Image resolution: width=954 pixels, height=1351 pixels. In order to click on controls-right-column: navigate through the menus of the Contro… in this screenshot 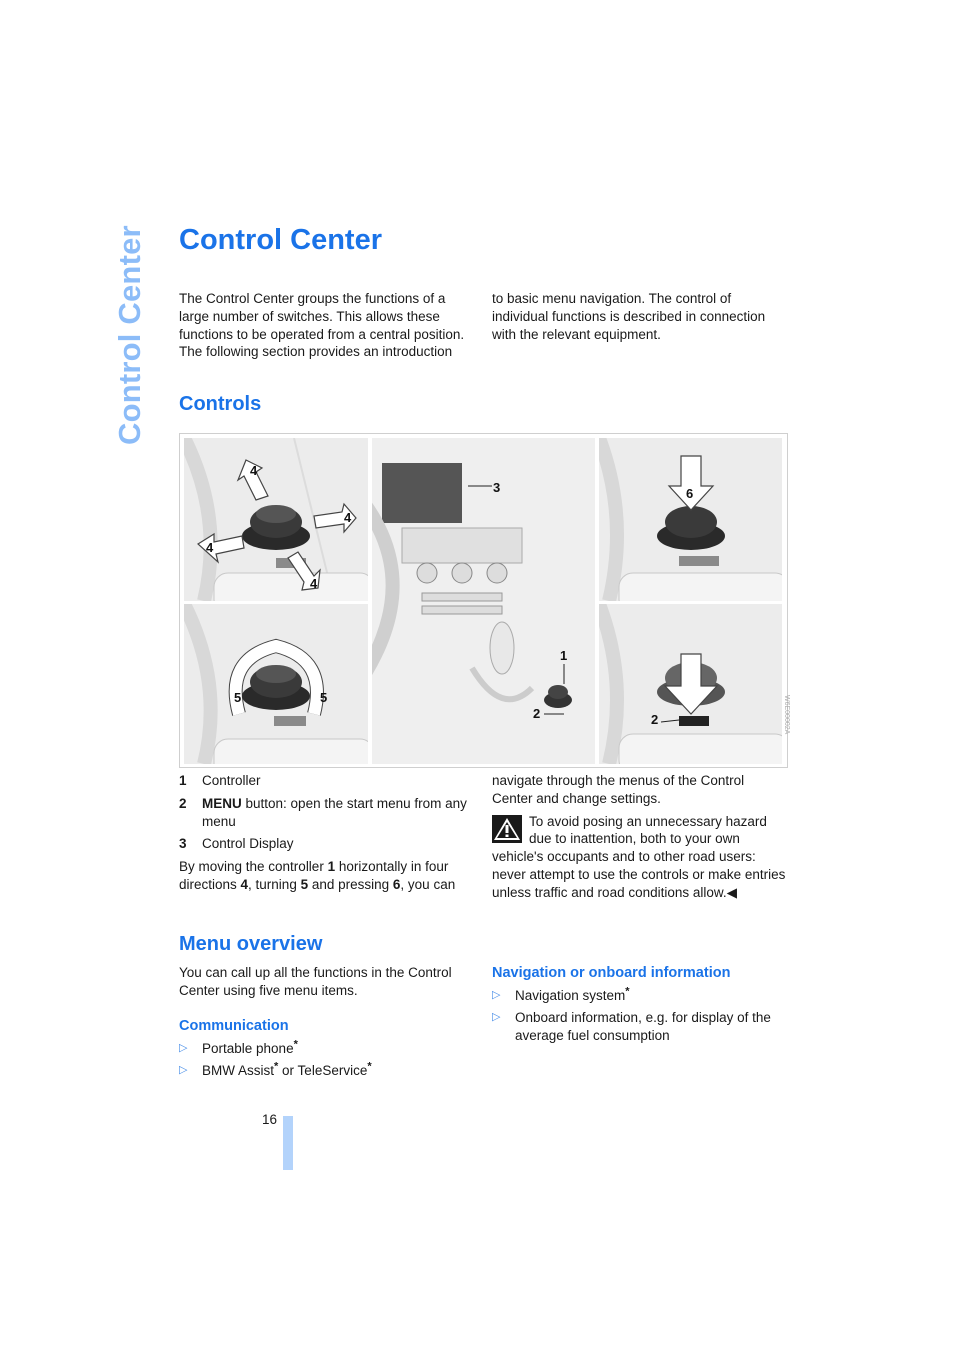, I will do `click(639, 837)`.